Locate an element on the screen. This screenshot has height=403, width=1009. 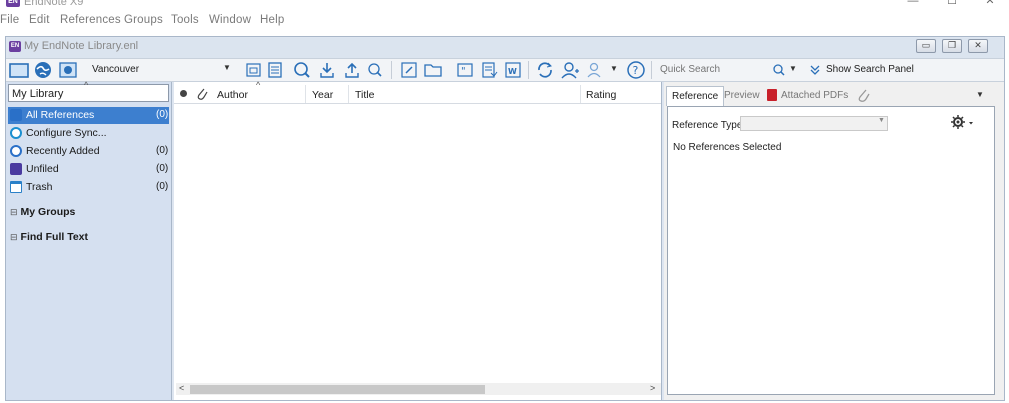
find-full-text-section: ⊟ Find Full Text is located at coordinates (49, 237).